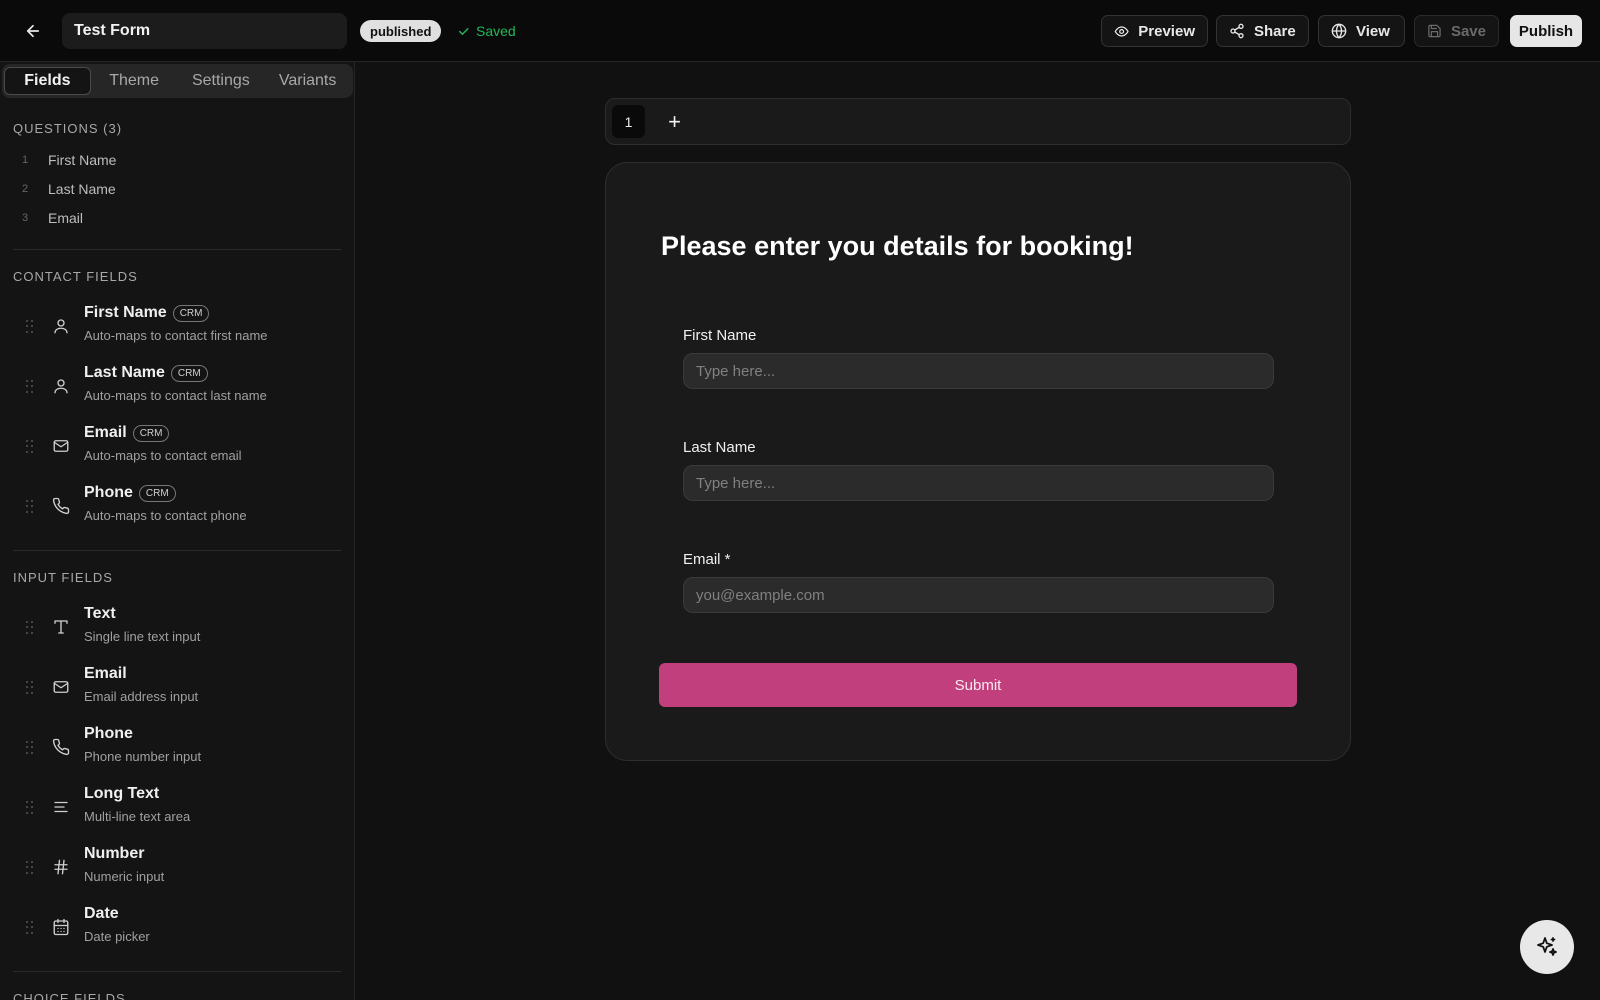 Image resolution: width=1600 pixels, height=1000 pixels. I want to click on field-description: Numeric input, so click(124, 876).